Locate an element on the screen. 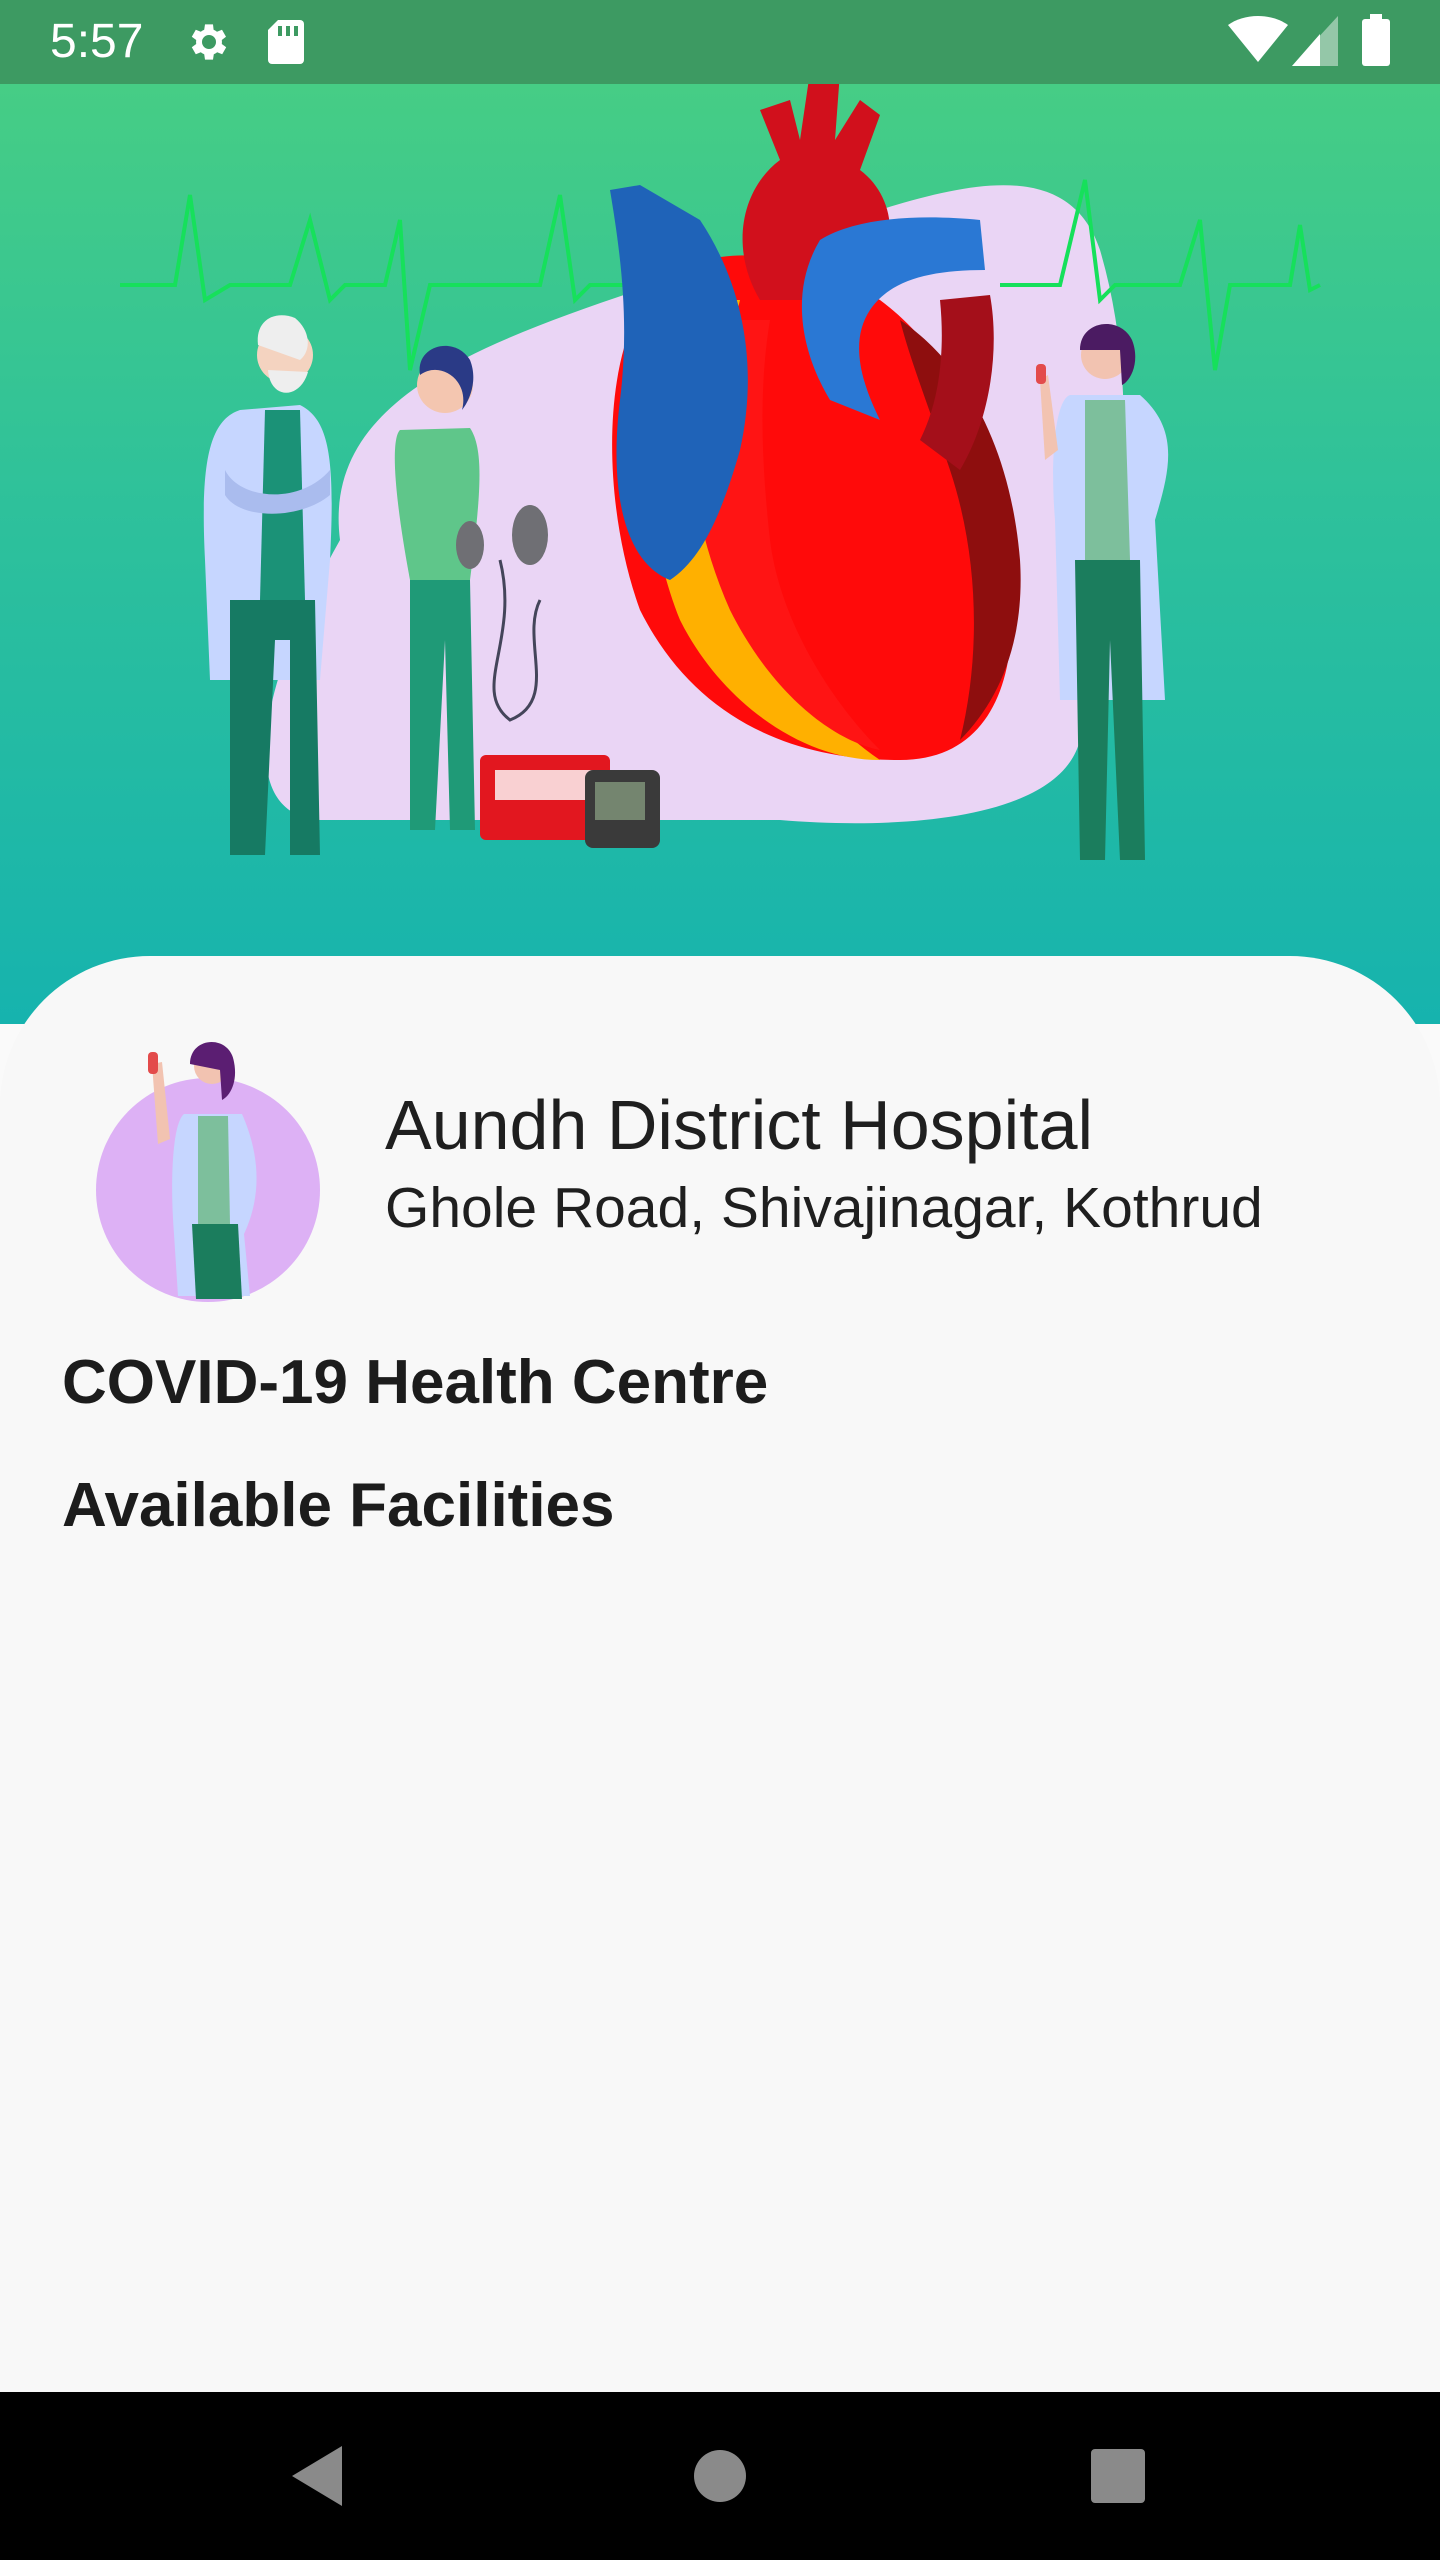 The width and height of the screenshot is (1440, 2560). centre-type-heading: COVID-19 Health Centre is located at coordinates (415, 1382).